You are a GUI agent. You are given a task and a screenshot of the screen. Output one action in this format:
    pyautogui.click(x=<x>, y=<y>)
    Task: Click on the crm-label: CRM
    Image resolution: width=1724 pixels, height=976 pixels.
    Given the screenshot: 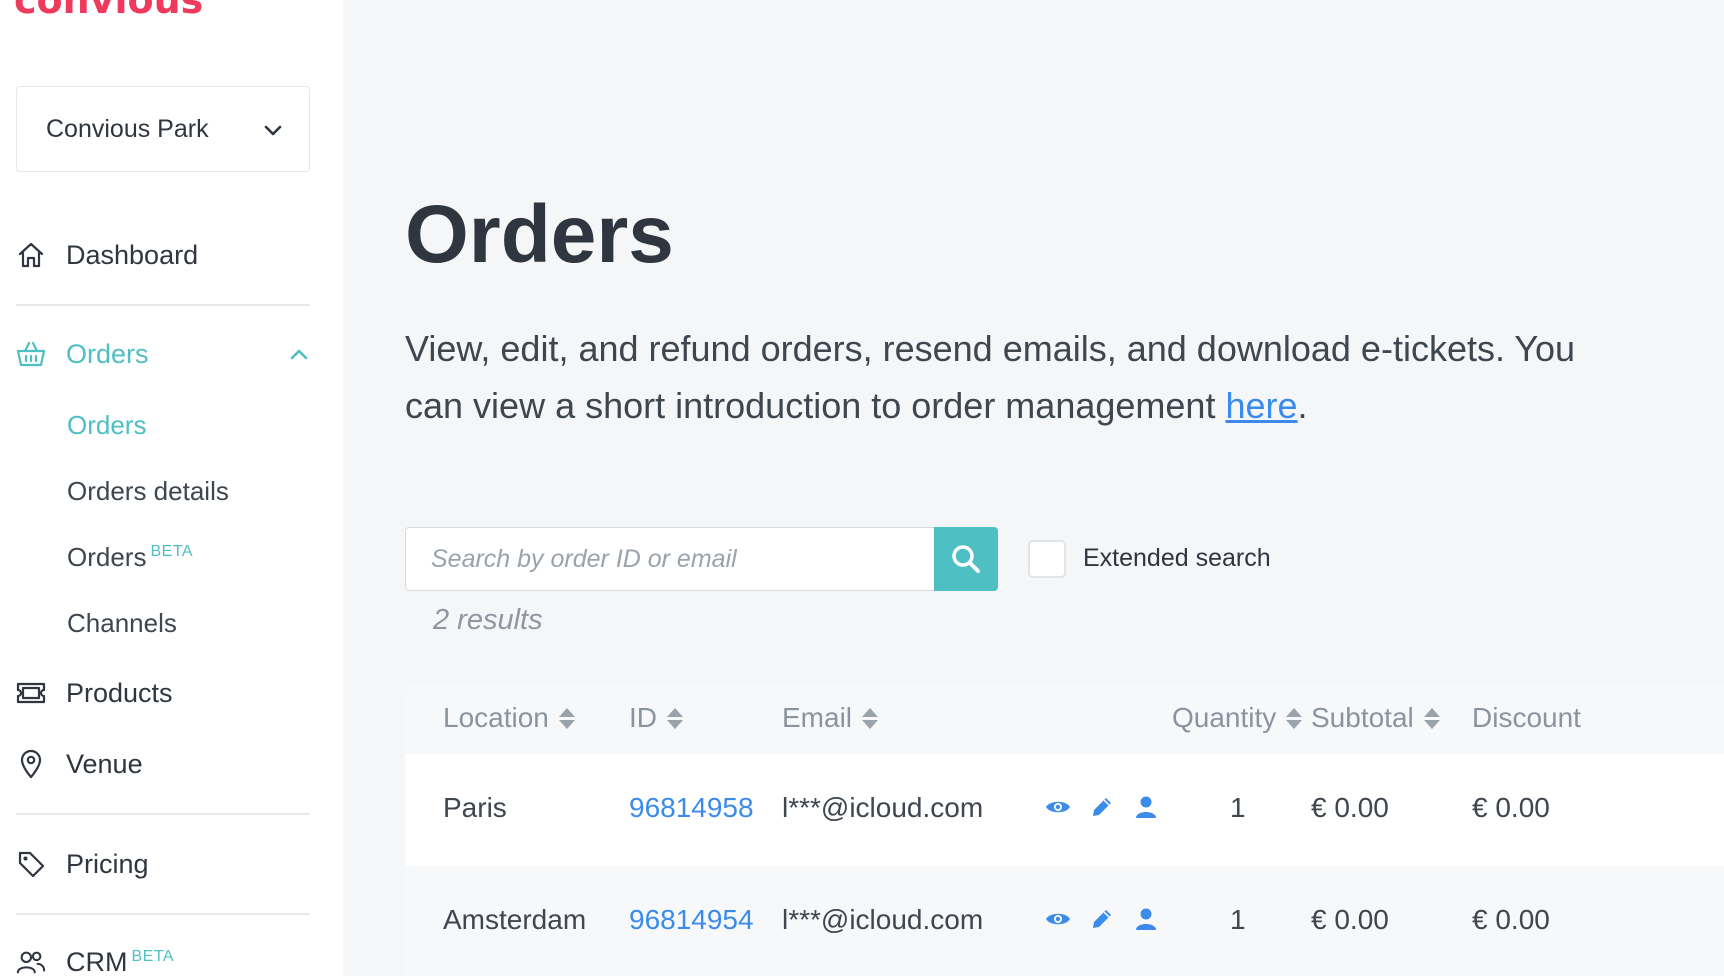 What is the action you would take?
    pyautogui.click(x=97, y=961)
    